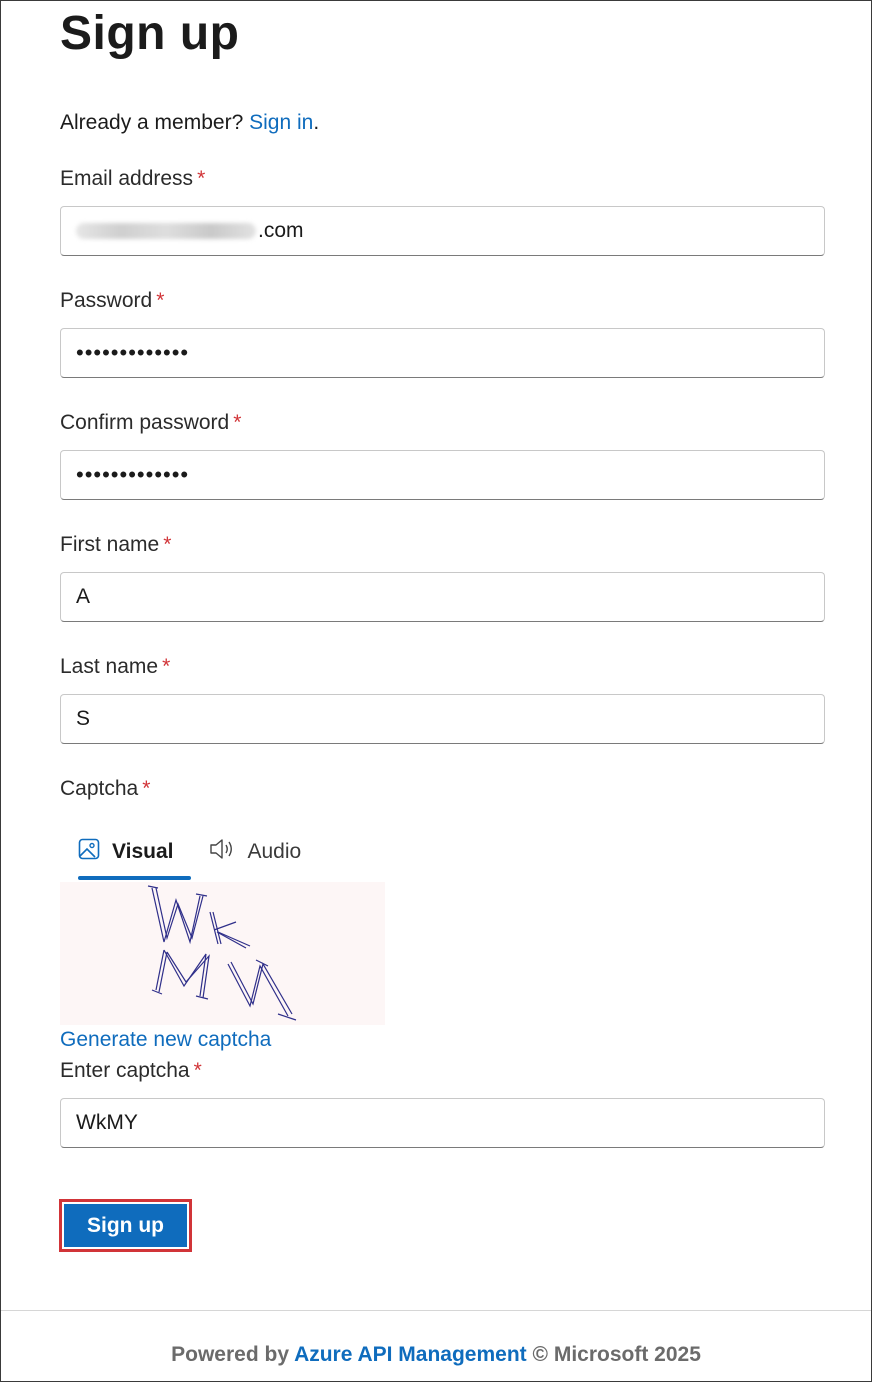 Image resolution: width=872 pixels, height=1382 pixels. What do you see at coordinates (112, 300) in the screenshot?
I see `password-label: Password *` at bounding box center [112, 300].